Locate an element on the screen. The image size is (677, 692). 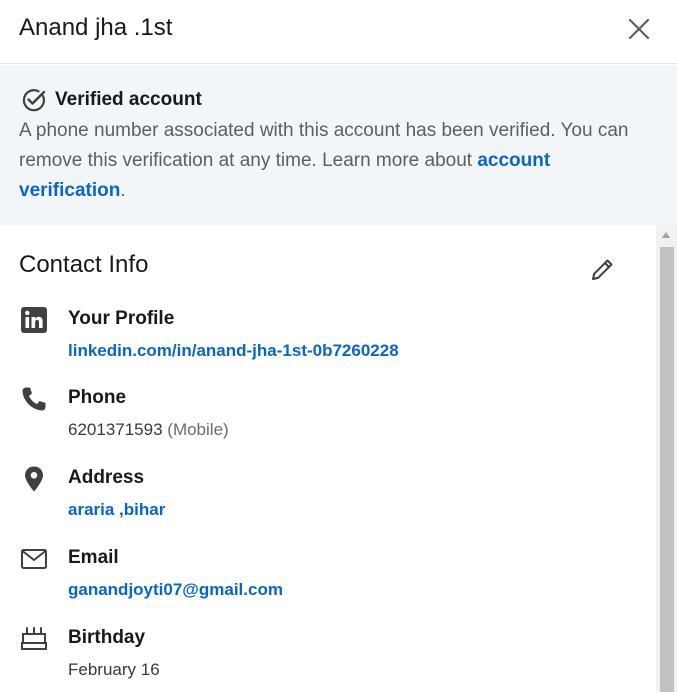
close-button is located at coordinates (639, 29).